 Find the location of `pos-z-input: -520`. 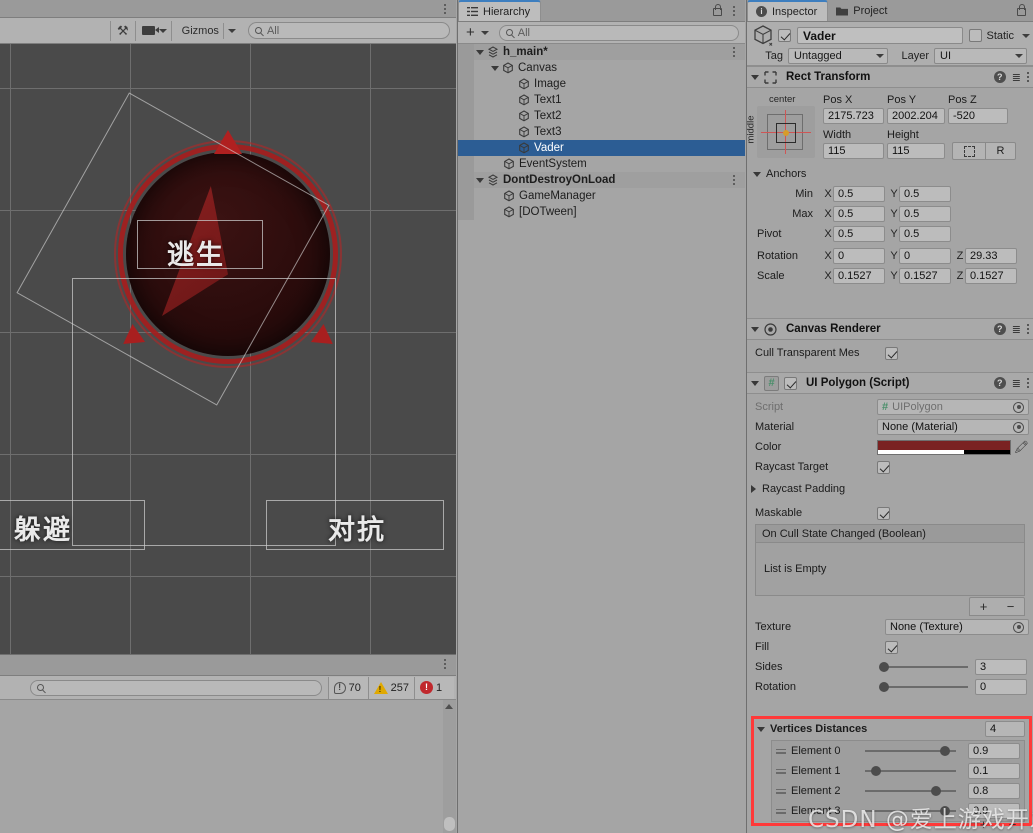

pos-z-input: -520 is located at coordinates (978, 116).